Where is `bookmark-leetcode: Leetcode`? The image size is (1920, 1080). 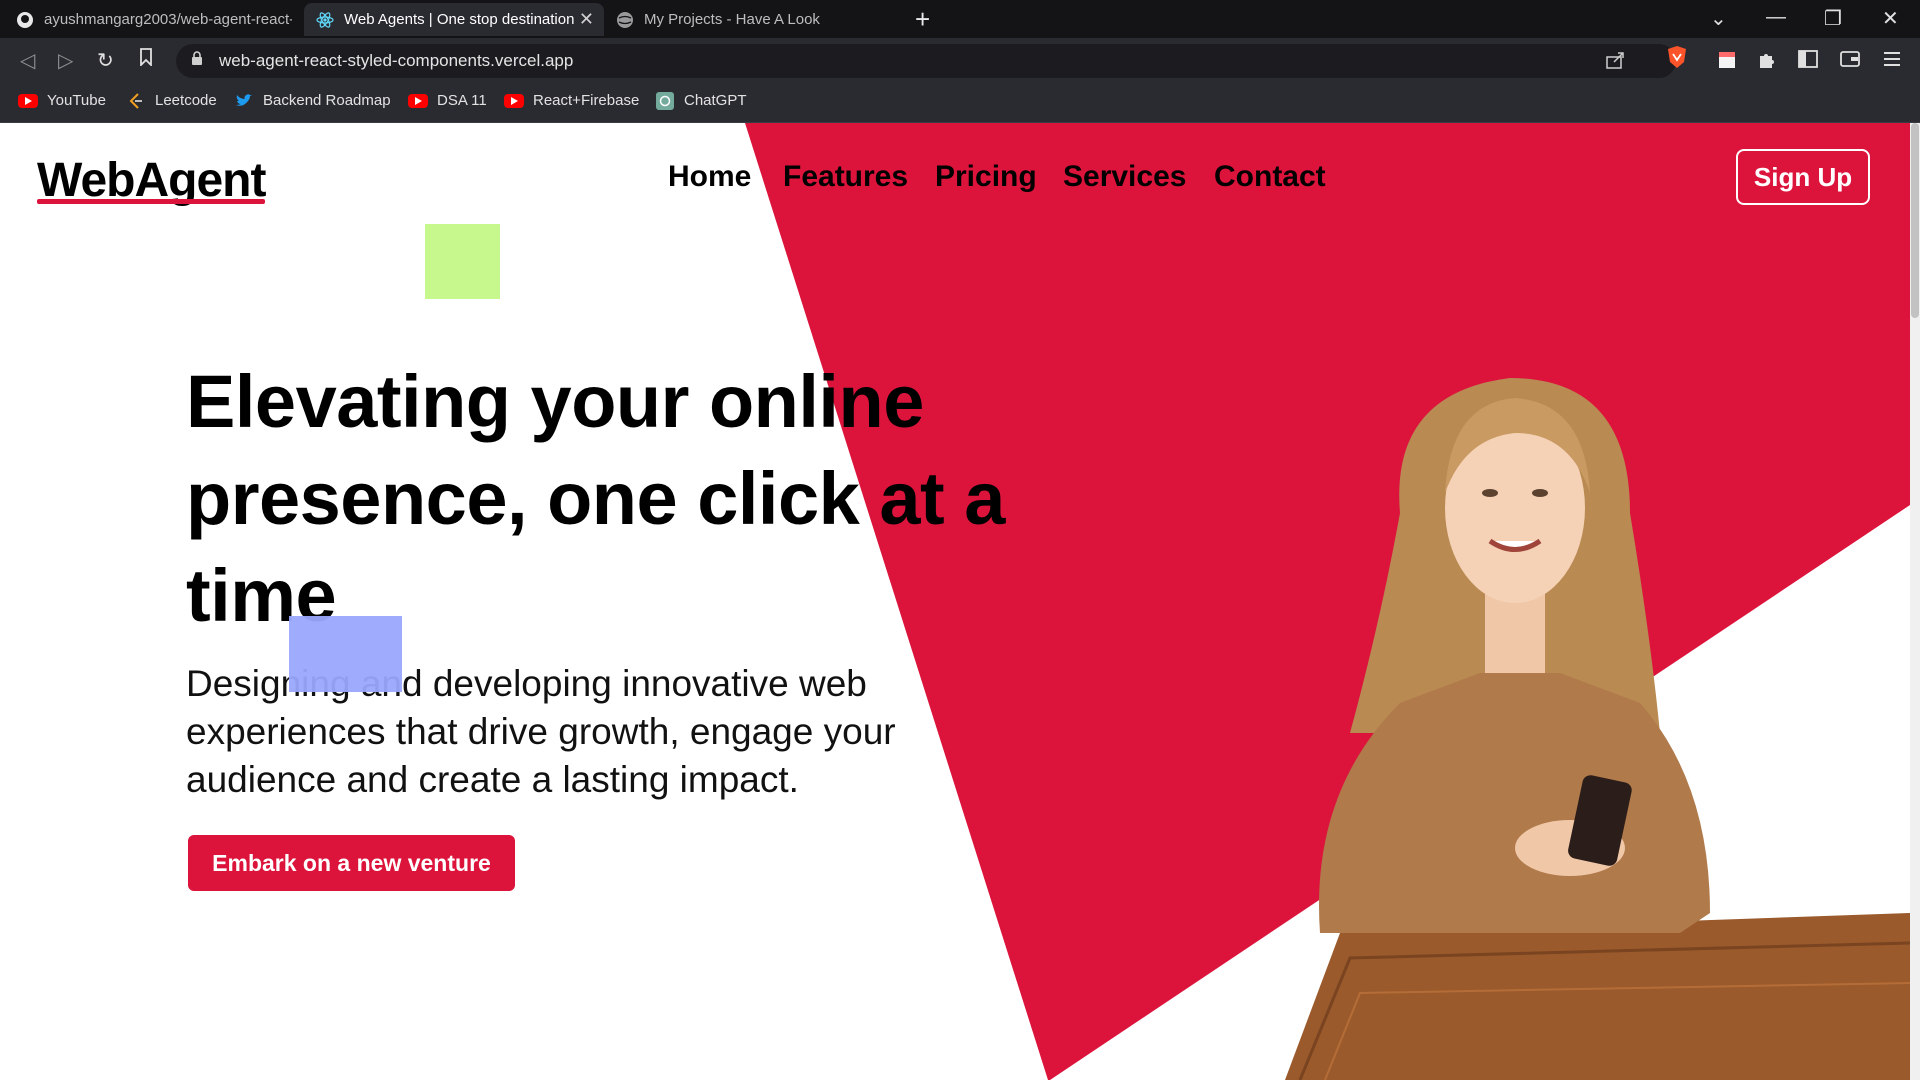
bookmark-leetcode: Leetcode is located at coordinates (171, 100).